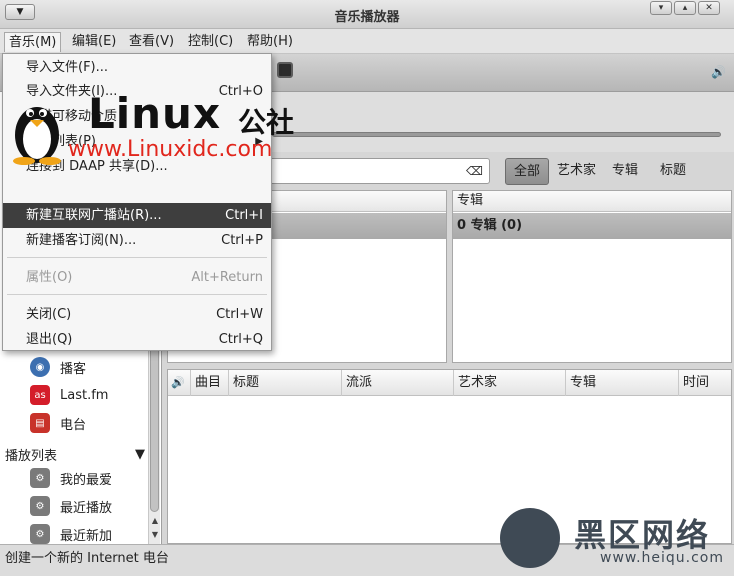 This screenshot has width=734, height=576. Describe the element at coordinates (179, 383) in the screenshot. I see `speaker-icon: 🔊` at that location.